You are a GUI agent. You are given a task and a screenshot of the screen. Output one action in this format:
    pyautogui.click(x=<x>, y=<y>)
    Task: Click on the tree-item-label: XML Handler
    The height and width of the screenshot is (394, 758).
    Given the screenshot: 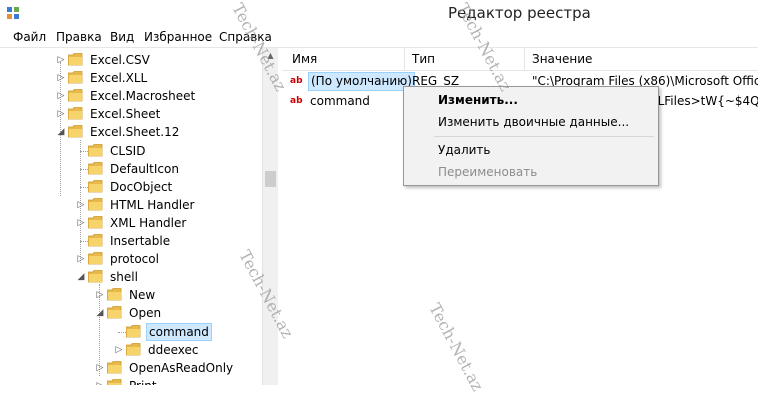 What is the action you would take?
    pyautogui.click(x=148, y=222)
    